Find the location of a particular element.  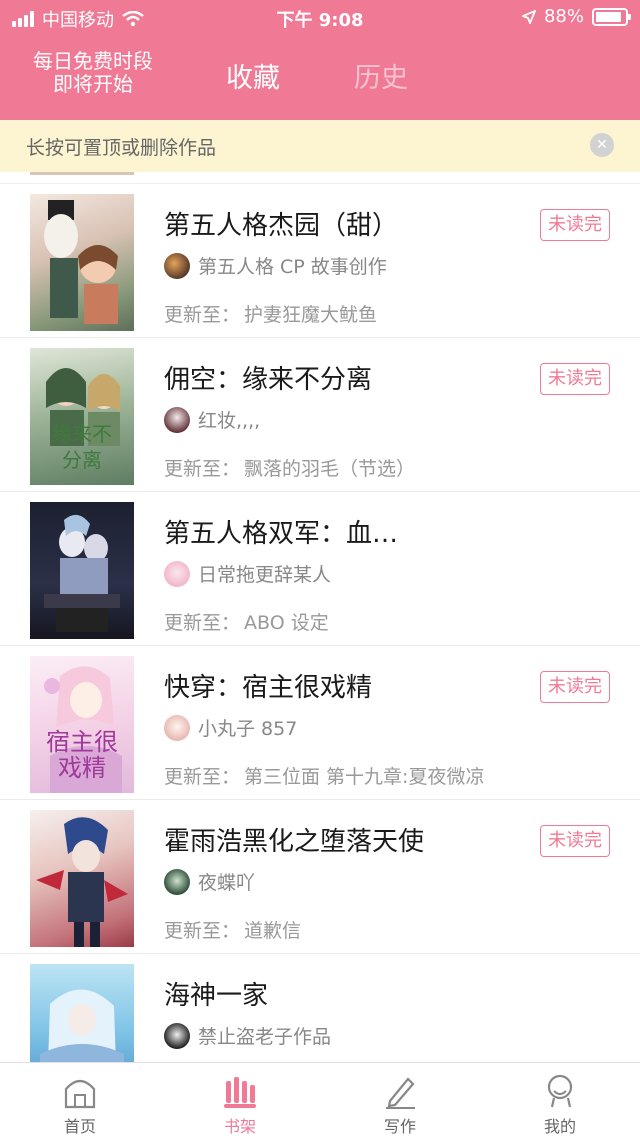

profile-icon is located at coordinates (560, 1091).